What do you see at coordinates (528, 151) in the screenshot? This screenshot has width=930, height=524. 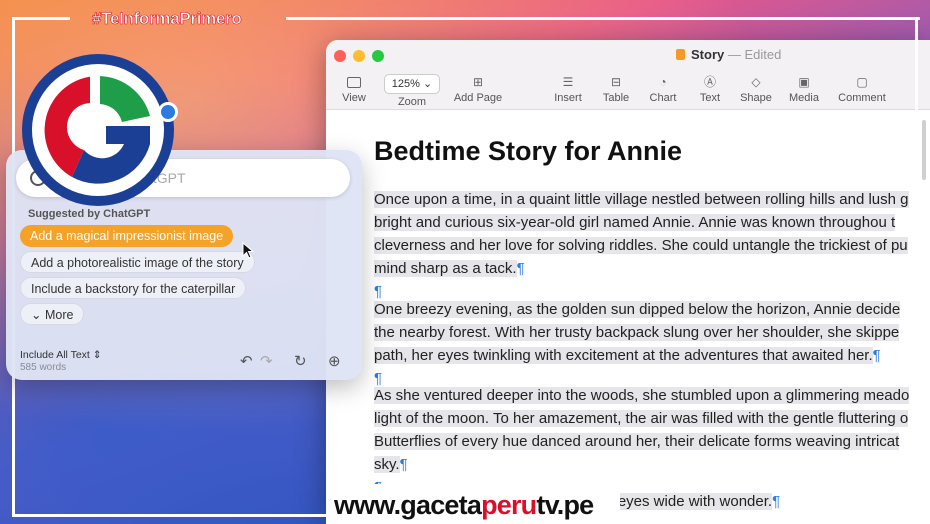 I see `document-title: Bedtime Story for Annie` at bounding box center [528, 151].